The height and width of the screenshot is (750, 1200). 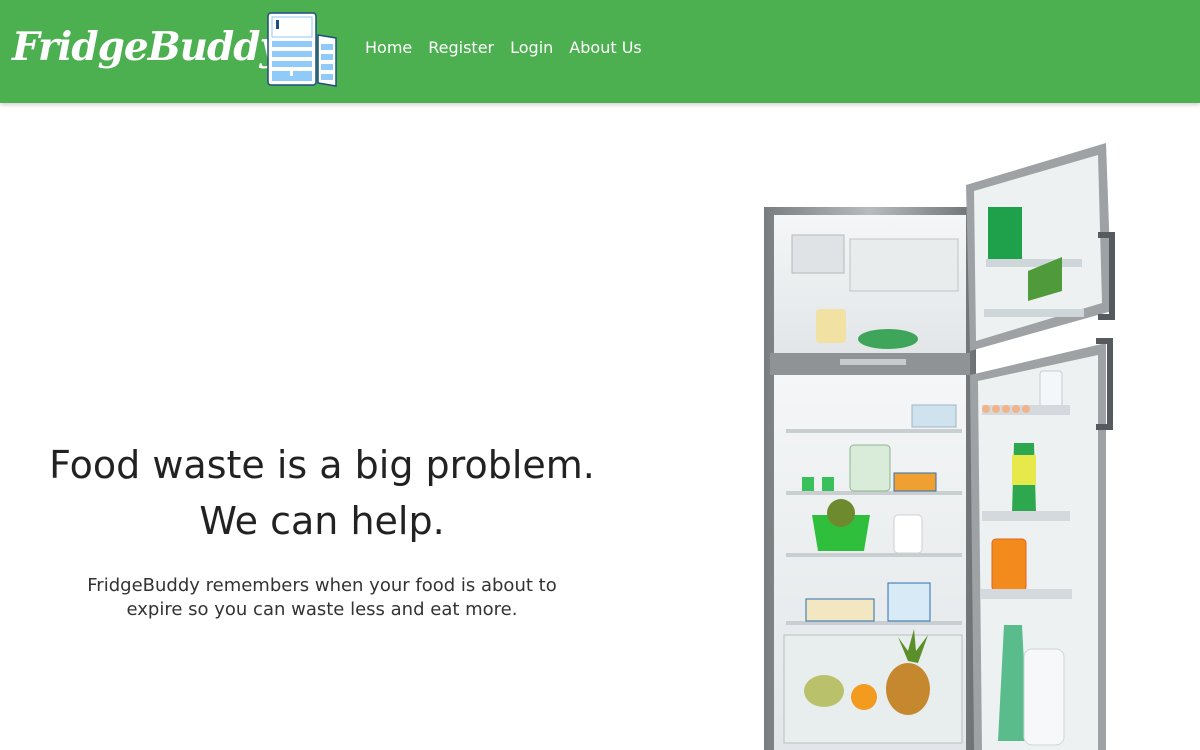 I want to click on hero-headline-line2: We can help., so click(x=322, y=521).